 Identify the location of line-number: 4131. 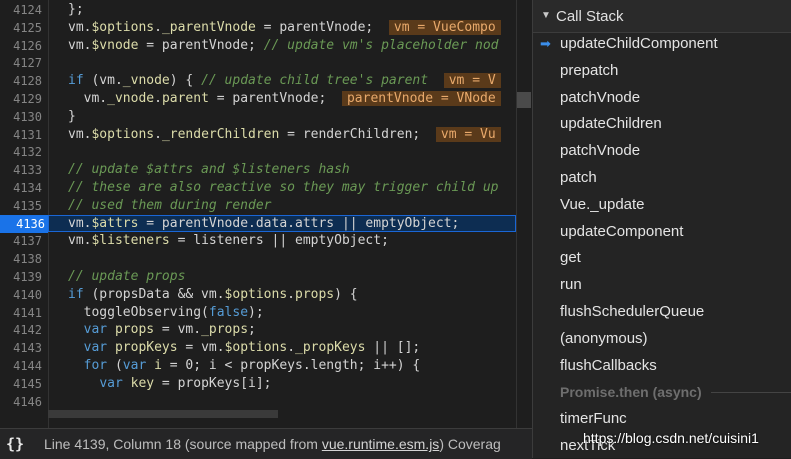
(21, 135).